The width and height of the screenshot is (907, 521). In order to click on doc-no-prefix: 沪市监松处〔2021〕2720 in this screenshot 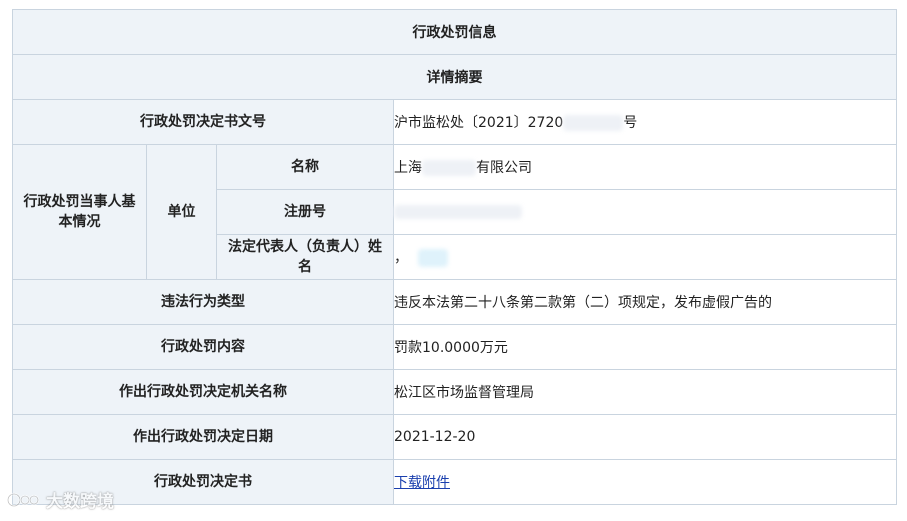, I will do `click(479, 123)`.